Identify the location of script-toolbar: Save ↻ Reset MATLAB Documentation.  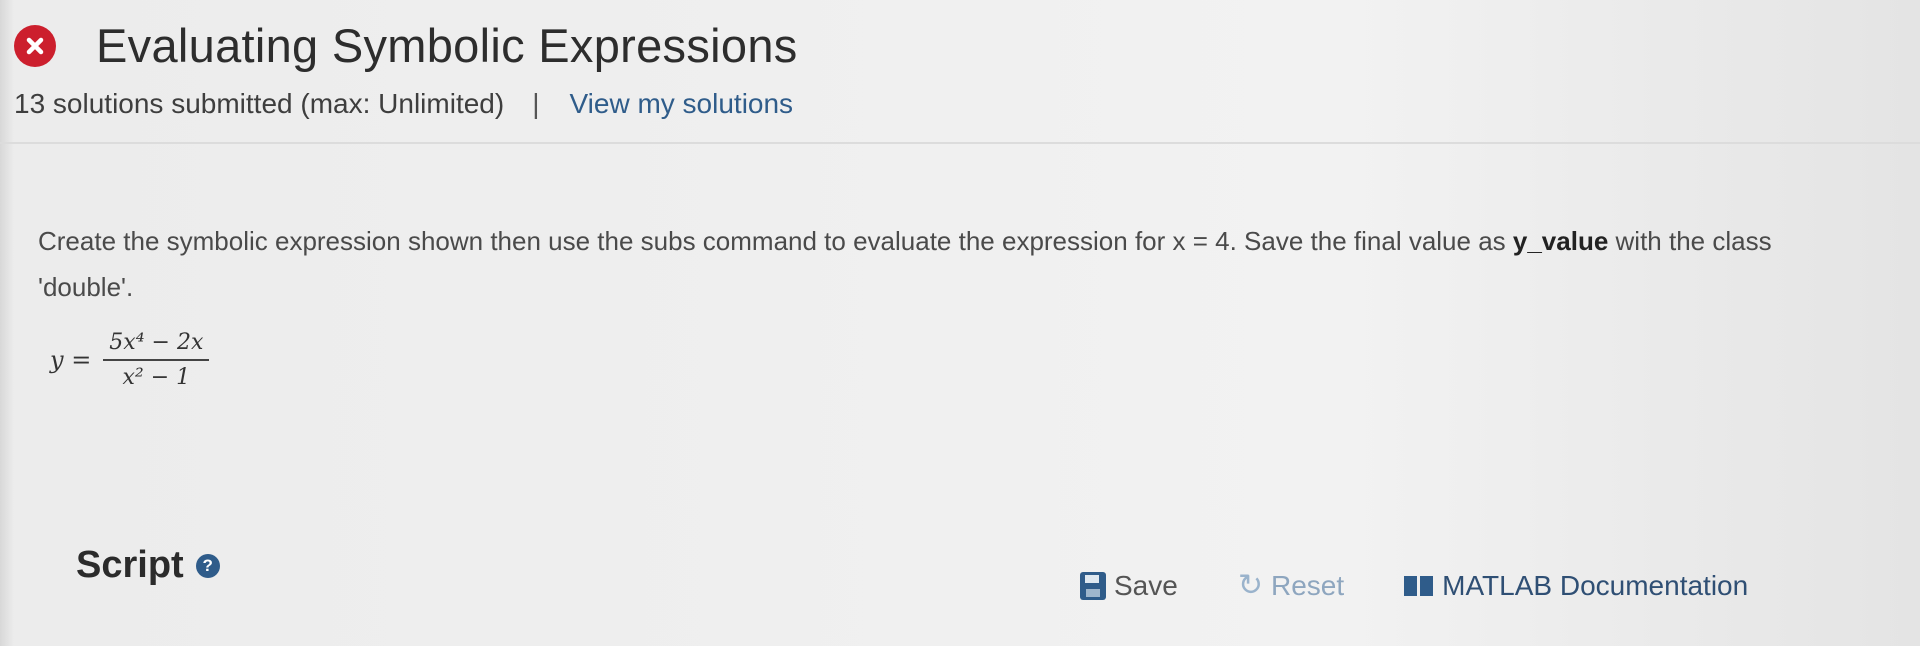
(1414, 585).